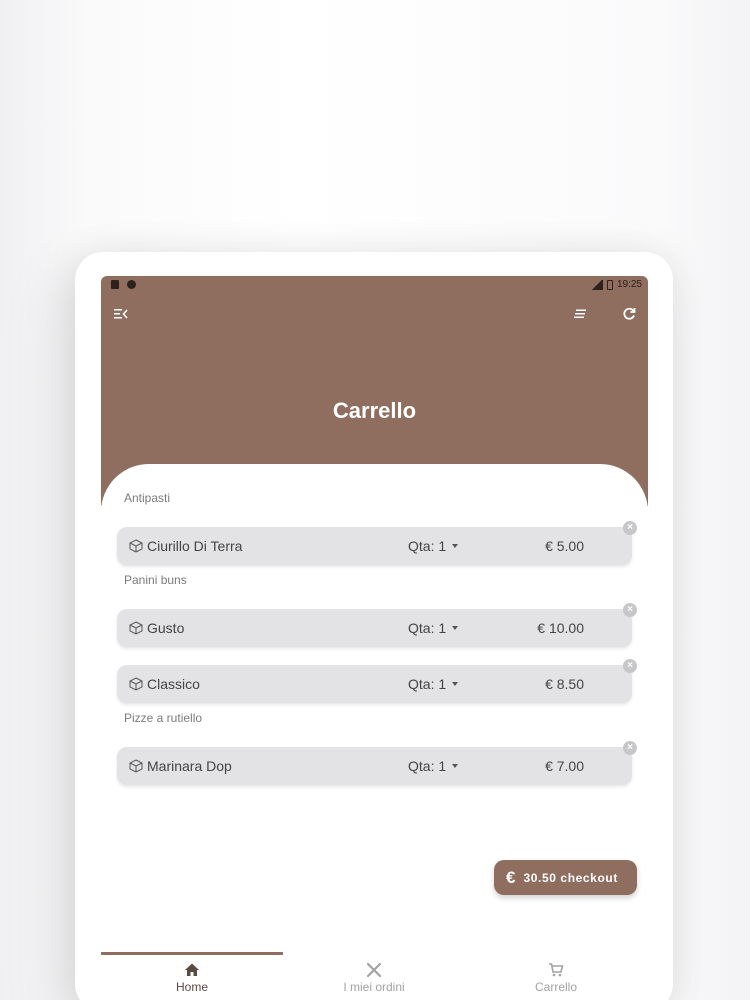  What do you see at coordinates (609, 284) in the screenshot?
I see `battery-icon` at bounding box center [609, 284].